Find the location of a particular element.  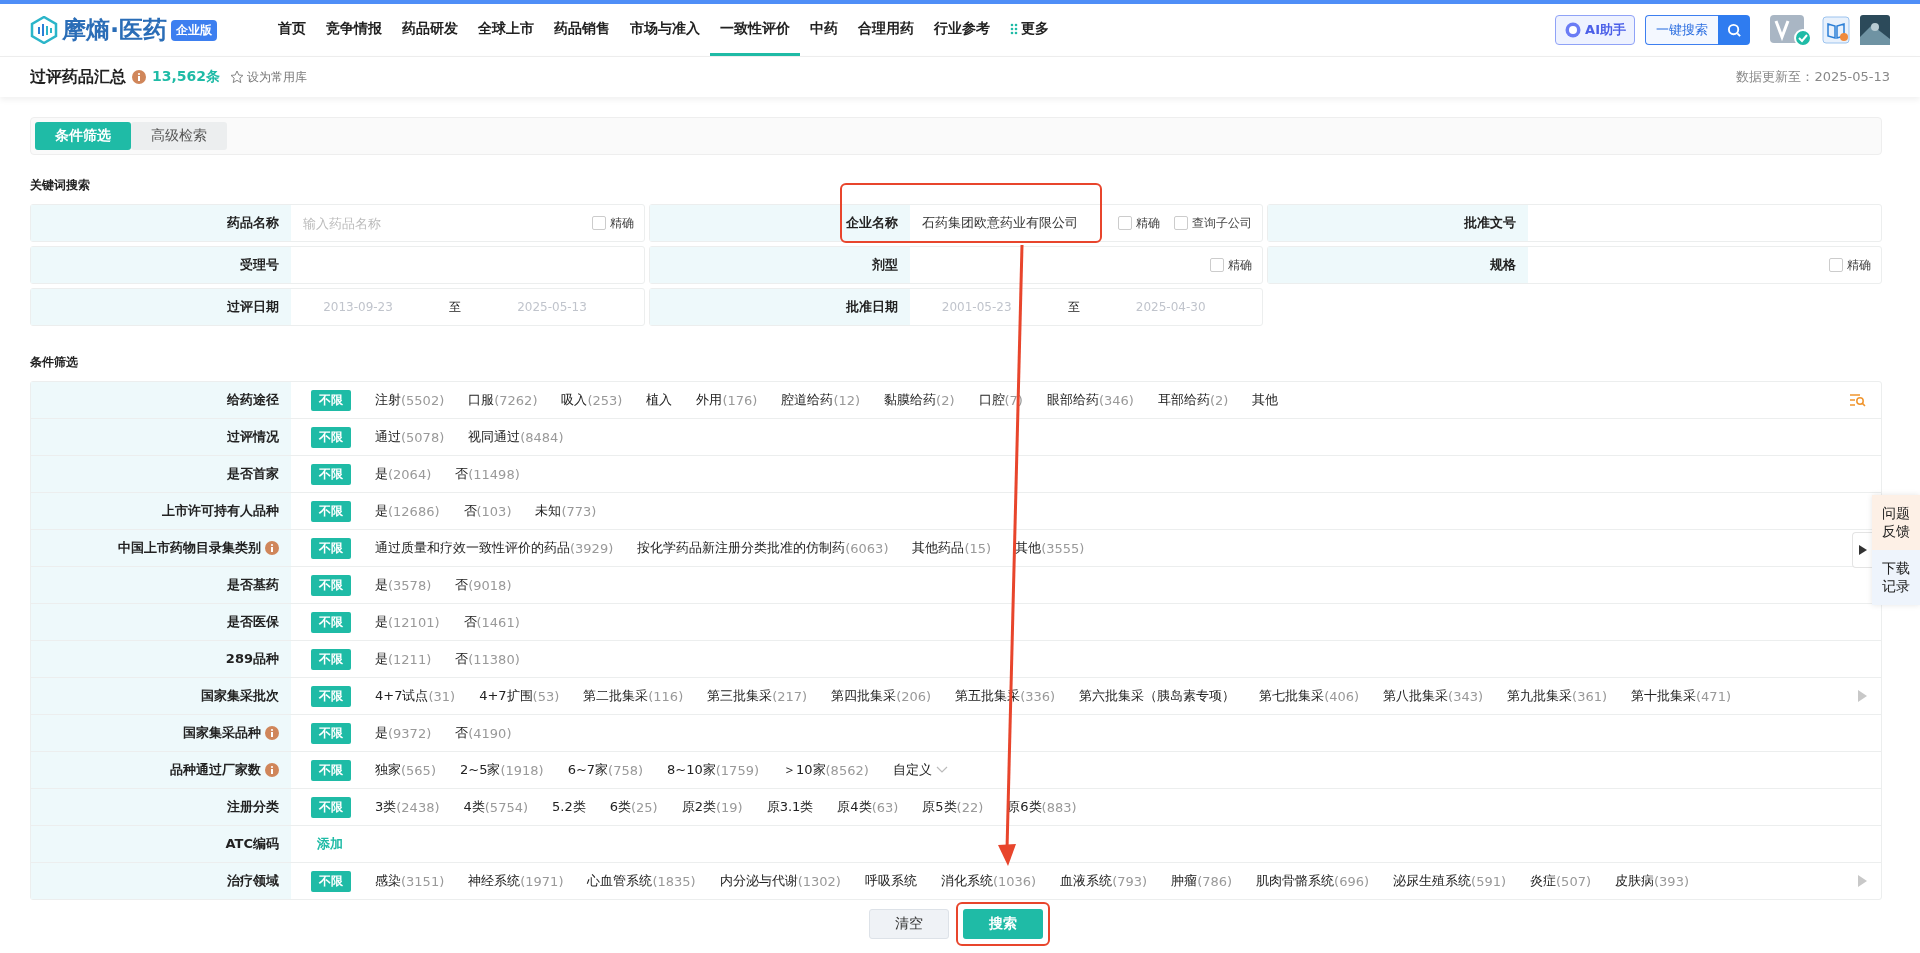

filter-option: 否(11498) is located at coordinates (487, 474).